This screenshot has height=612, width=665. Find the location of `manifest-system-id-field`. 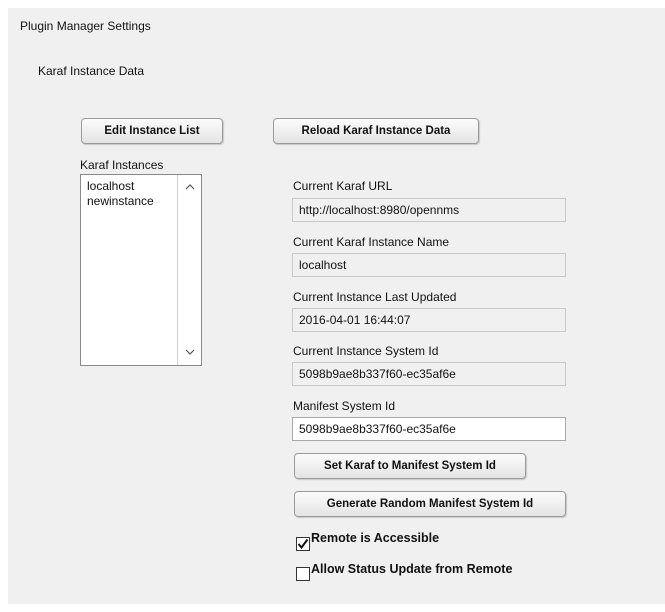

manifest-system-id-field is located at coordinates (429, 429).